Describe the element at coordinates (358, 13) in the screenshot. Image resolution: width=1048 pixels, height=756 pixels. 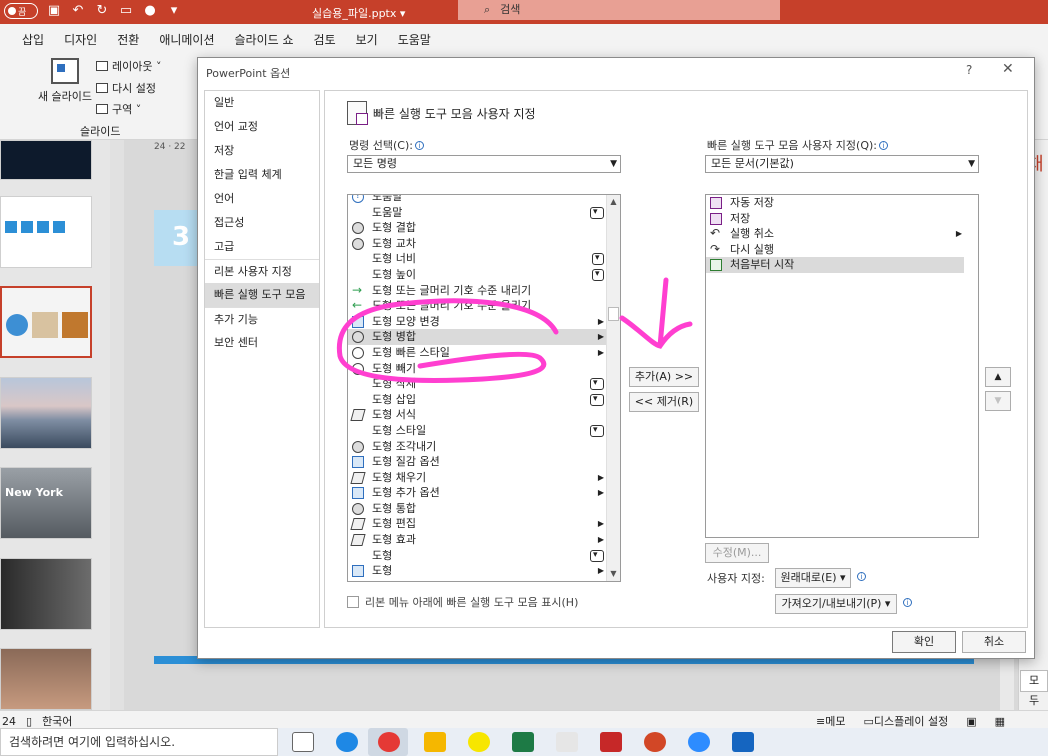
I see `file-name: 실습용_파일.pptx ▾` at that location.